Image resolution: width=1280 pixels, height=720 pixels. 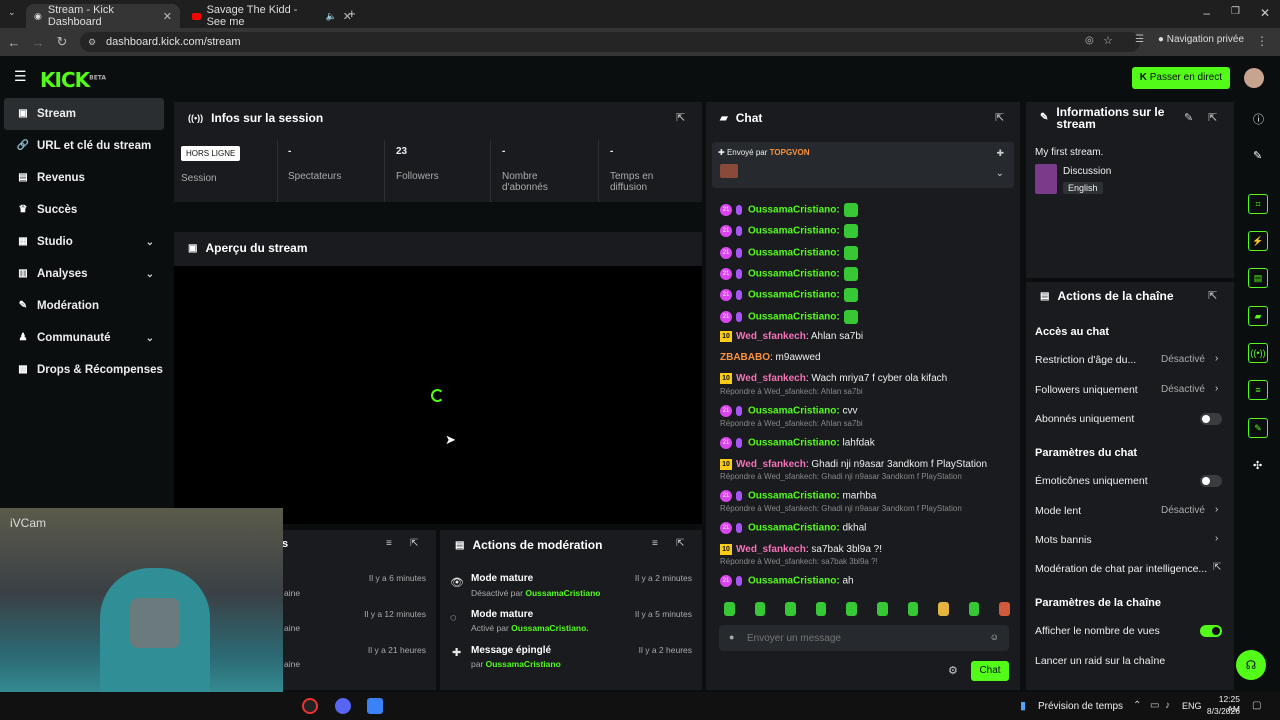 I want to click on chat-input, so click(x=862, y=638).